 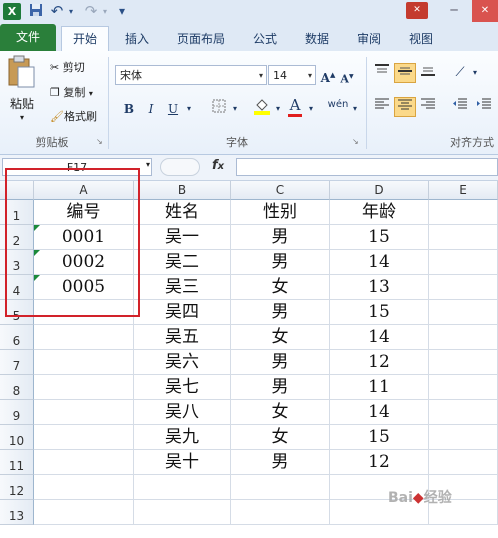 What do you see at coordinates (265, 39) in the screenshot?
I see `tab-formulas: 公式` at bounding box center [265, 39].